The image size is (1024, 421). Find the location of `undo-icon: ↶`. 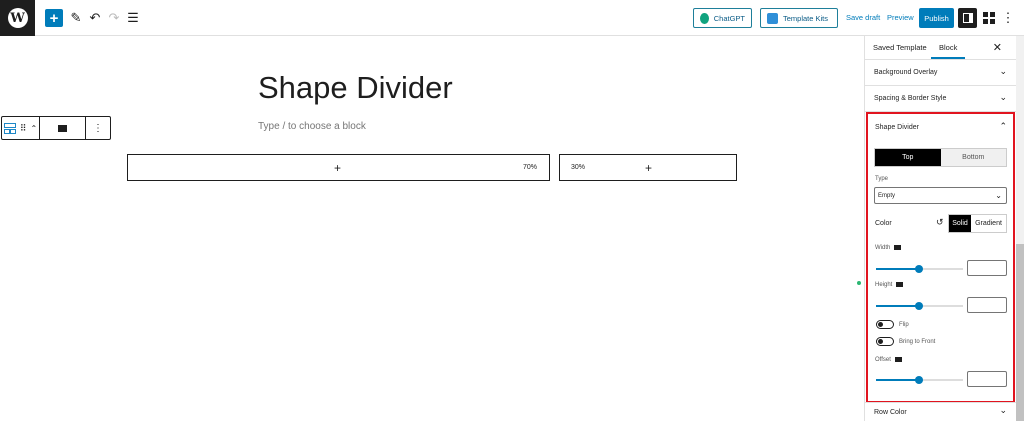

undo-icon: ↶ is located at coordinates (95, 18).